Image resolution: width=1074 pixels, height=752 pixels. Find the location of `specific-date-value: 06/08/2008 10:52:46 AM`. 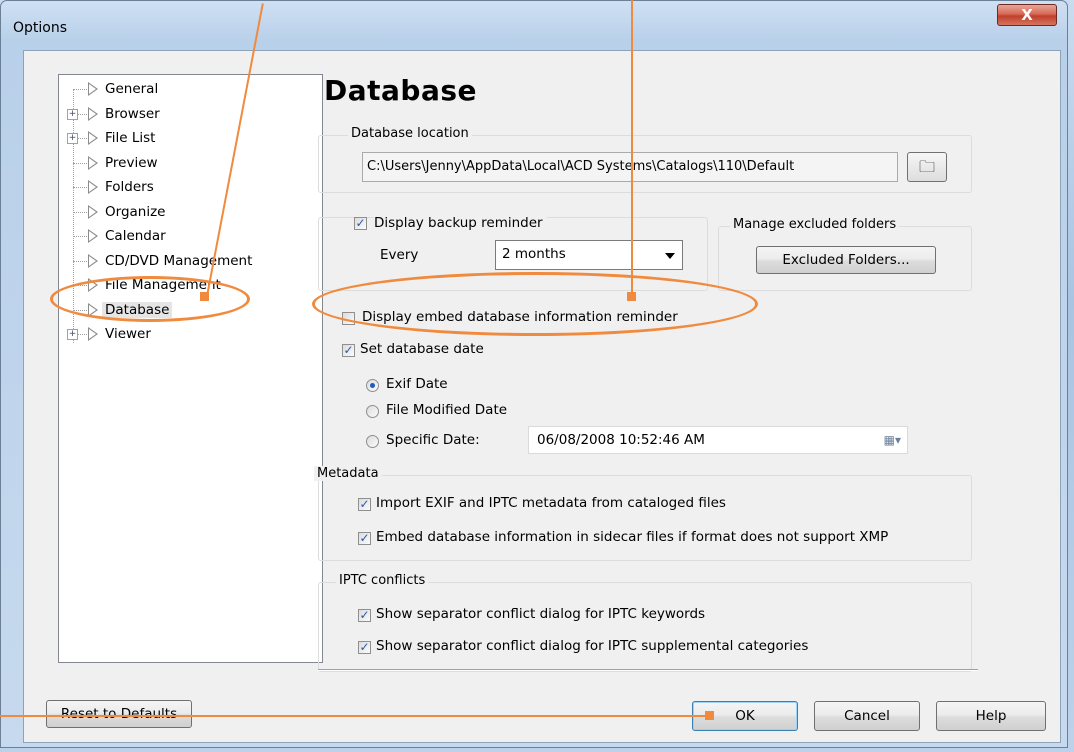

specific-date-value: 06/08/2008 10:52:46 AM is located at coordinates (621, 440).